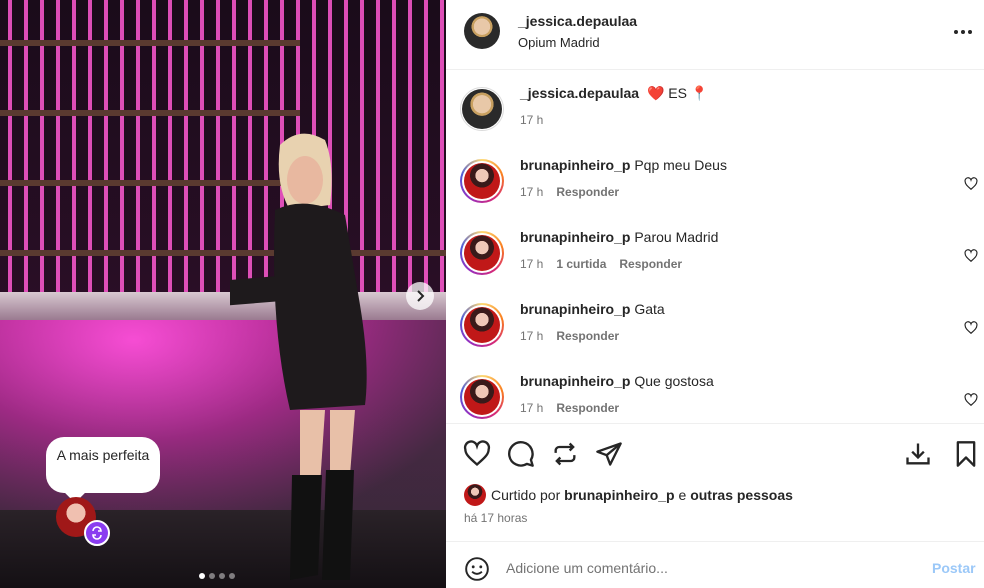  I want to click on post-header: _jessica.depaulaa Opium Madrid, so click(715, 35).